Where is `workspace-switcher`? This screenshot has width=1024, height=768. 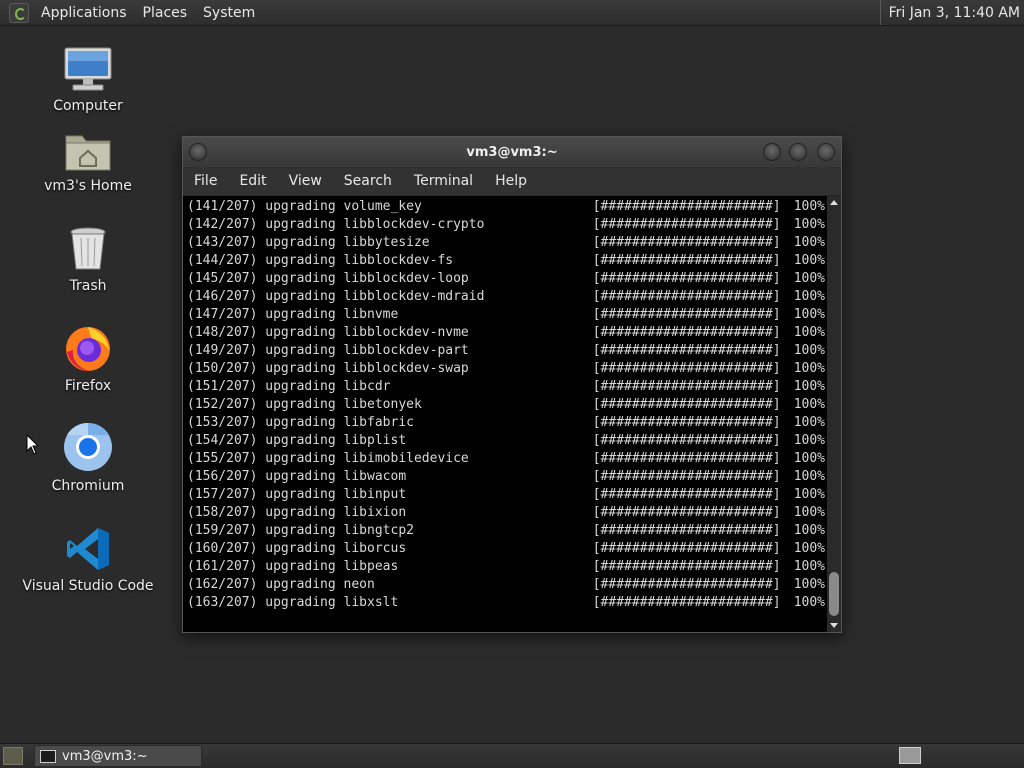 workspace-switcher is located at coordinates (910, 755).